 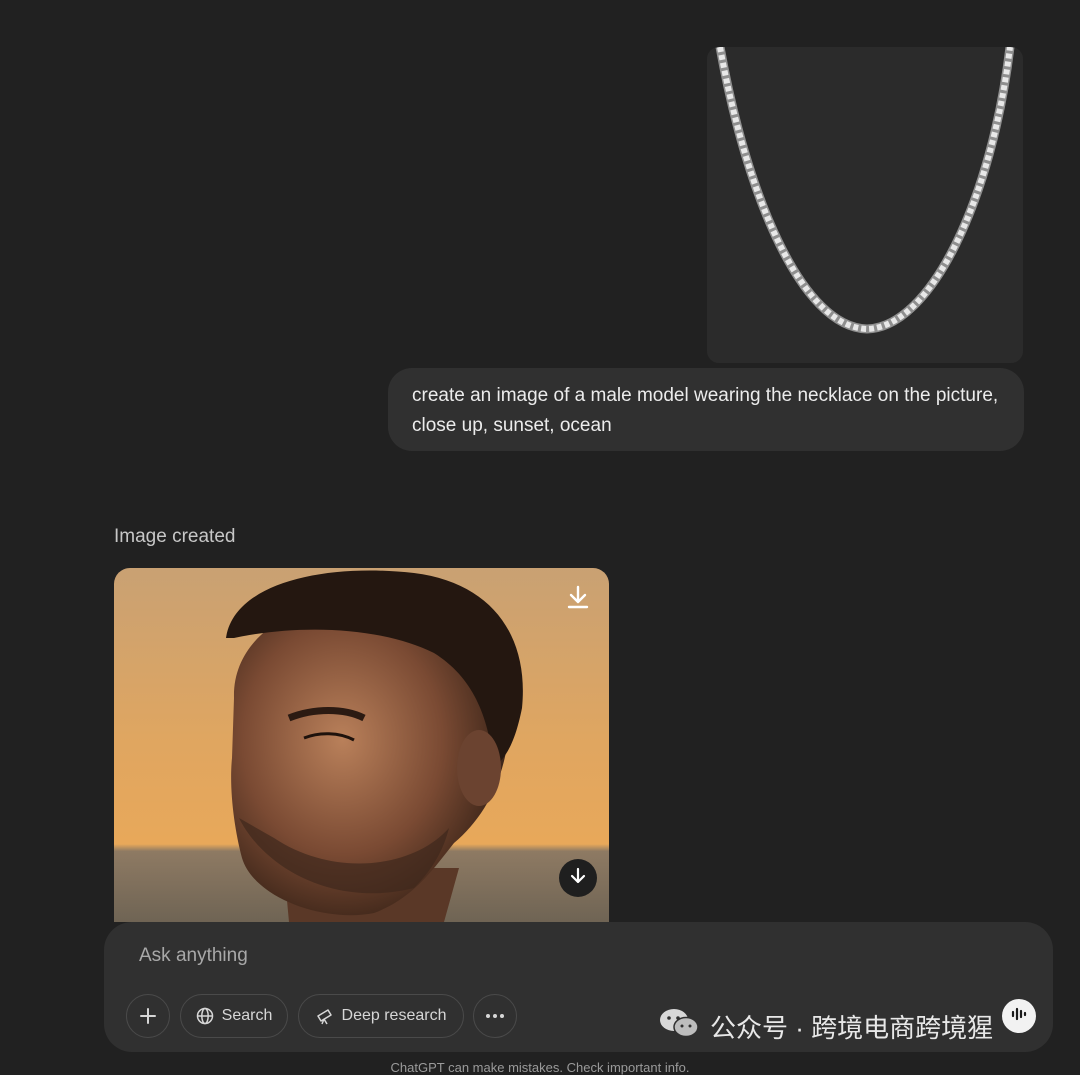 I want to click on globe-icon, so click(x=205, y=1016).